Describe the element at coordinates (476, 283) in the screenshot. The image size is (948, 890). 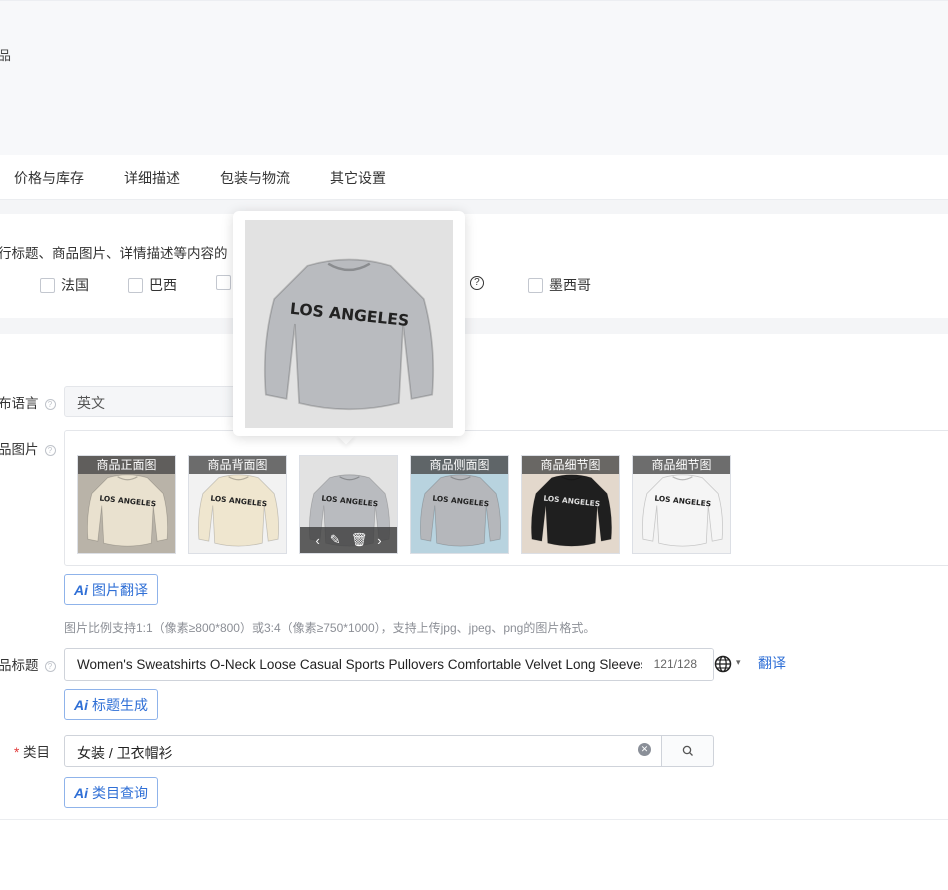
I see `question-icon: ?` at that location.